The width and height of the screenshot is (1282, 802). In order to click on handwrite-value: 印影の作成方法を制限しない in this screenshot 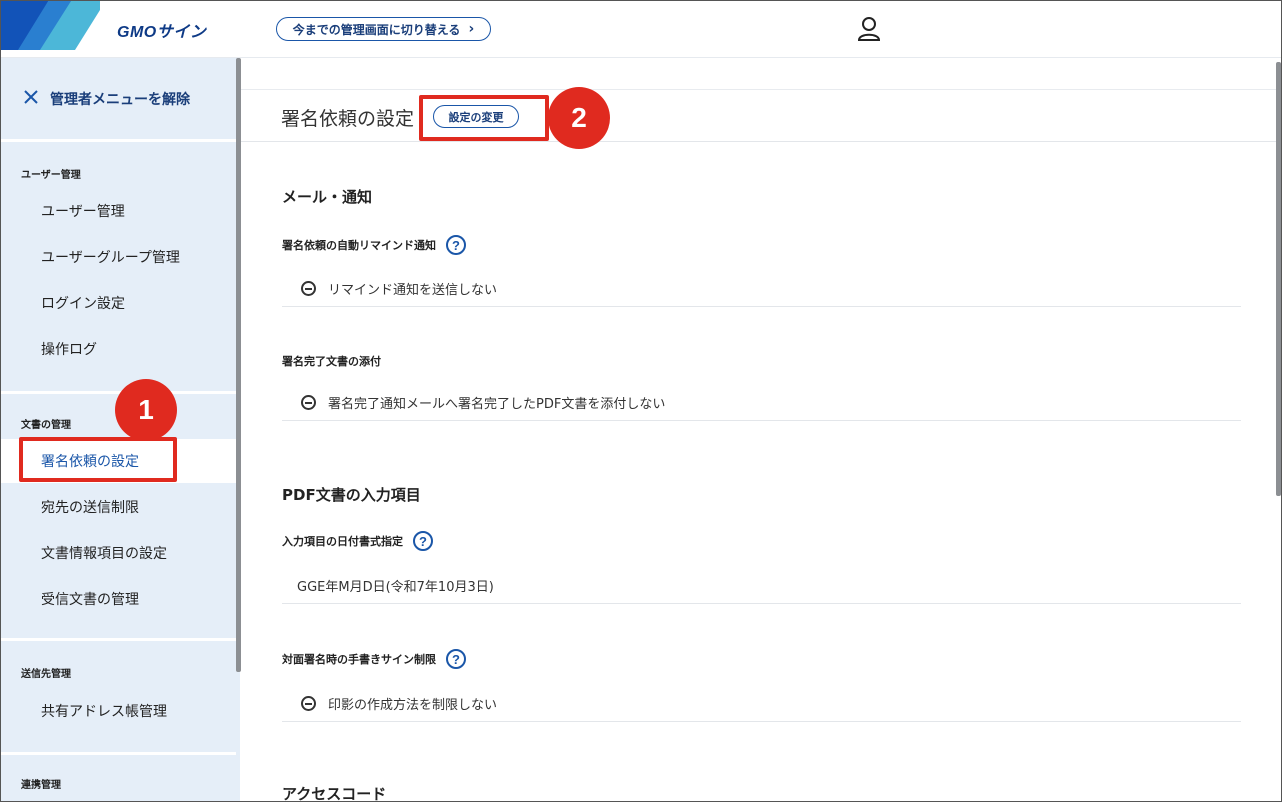, I will do `click(413, 705)`.